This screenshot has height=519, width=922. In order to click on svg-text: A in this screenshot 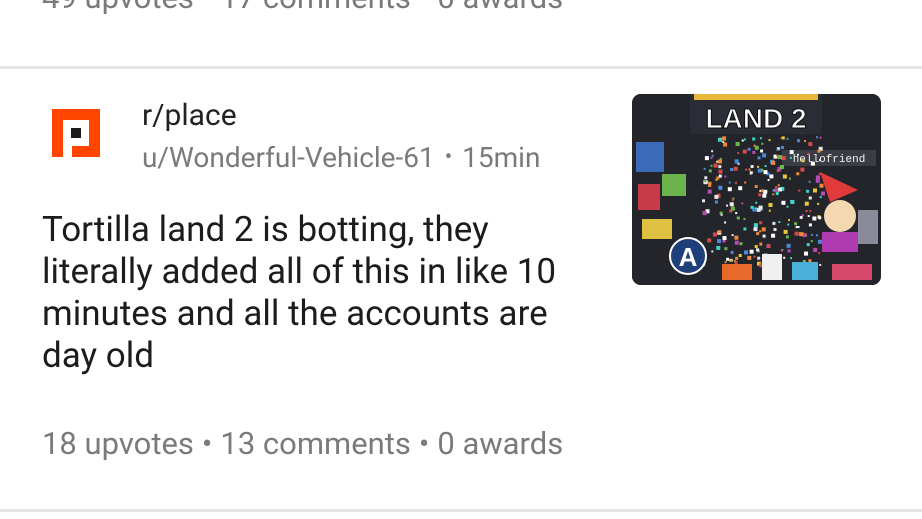, I will do `click(688, 257)`.